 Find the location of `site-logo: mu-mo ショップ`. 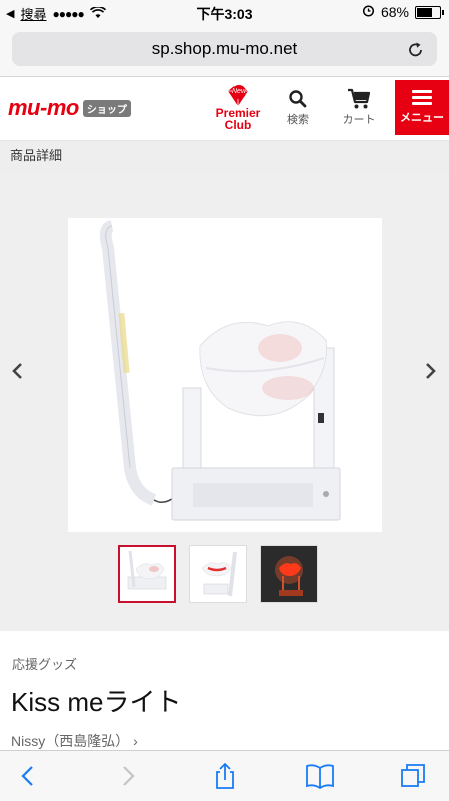

site-logo: mu-mo ショップ is located at coordinates (69, 108).